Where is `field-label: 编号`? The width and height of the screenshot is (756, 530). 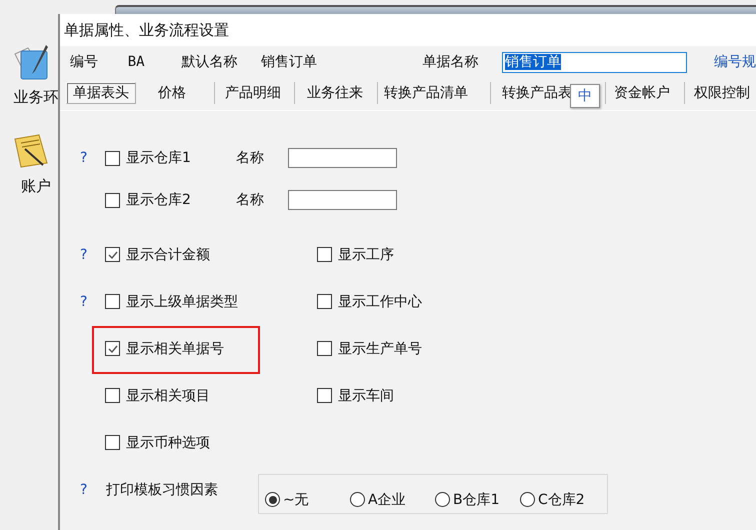
field-label: 编号 is located at coordinates (84, 62).